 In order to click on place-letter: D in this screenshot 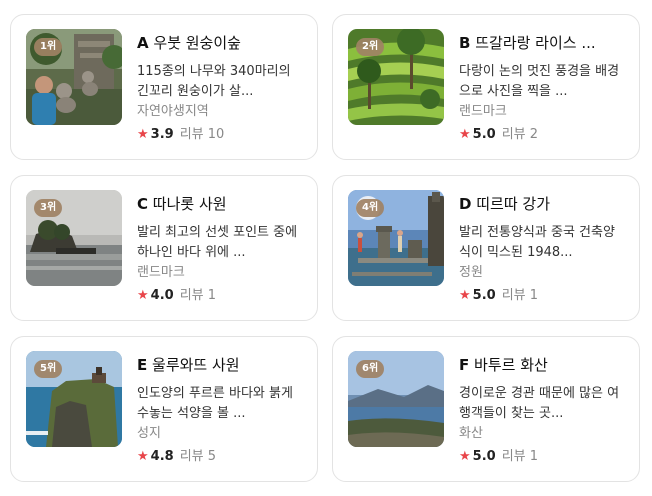, I will do `click(465, 204)`.